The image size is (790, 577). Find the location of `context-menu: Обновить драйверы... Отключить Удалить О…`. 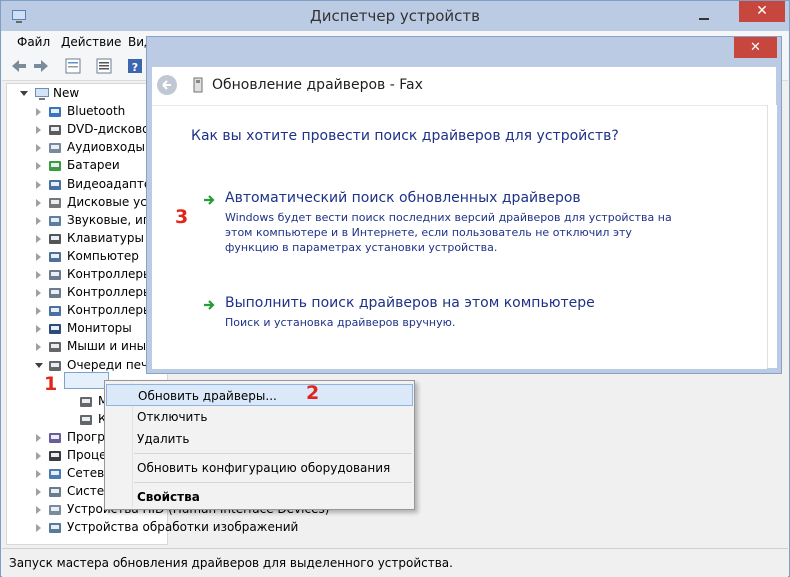

context-menu: Обновить драйверы... Отключить Удалить О… is located at coordinates (259, 445).